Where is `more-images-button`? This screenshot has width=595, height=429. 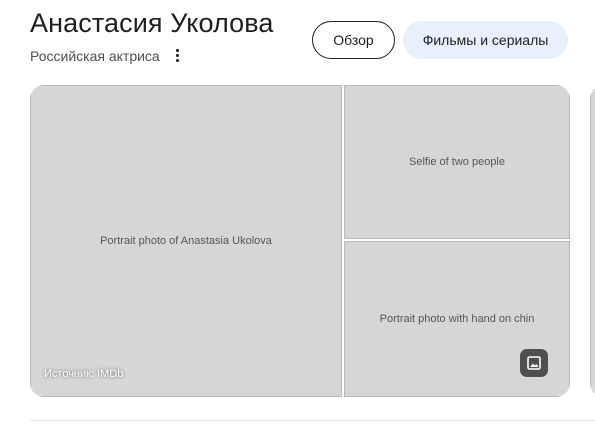
more-images-button is located at coordinates (534, 363).